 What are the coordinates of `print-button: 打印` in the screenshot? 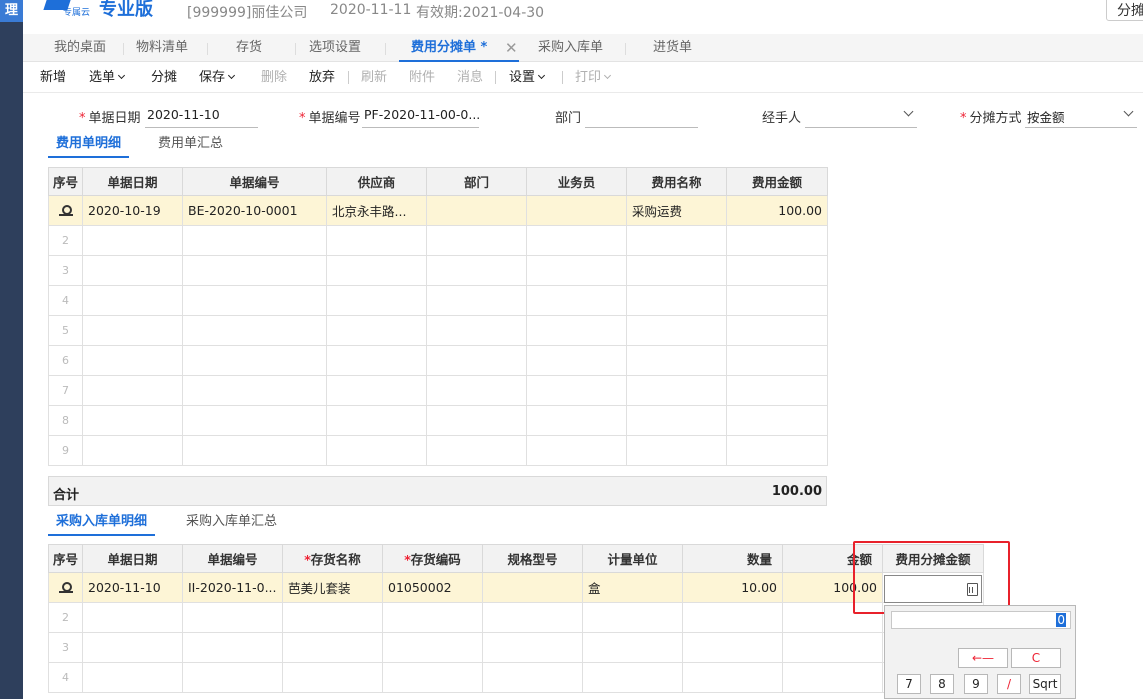 It's located at (593, 77).